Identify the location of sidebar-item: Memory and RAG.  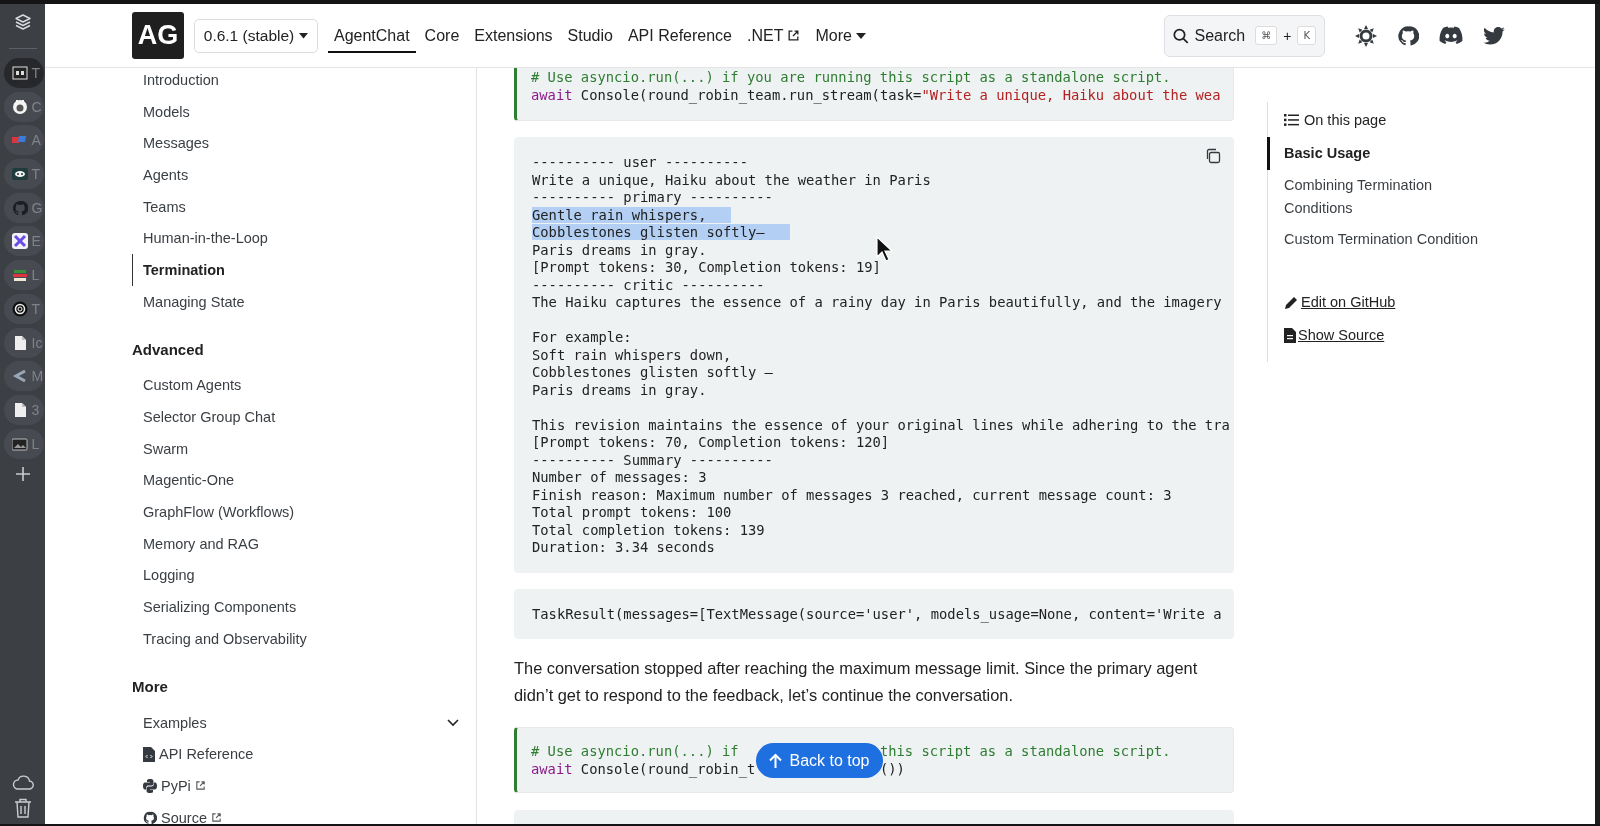
(295, 543).